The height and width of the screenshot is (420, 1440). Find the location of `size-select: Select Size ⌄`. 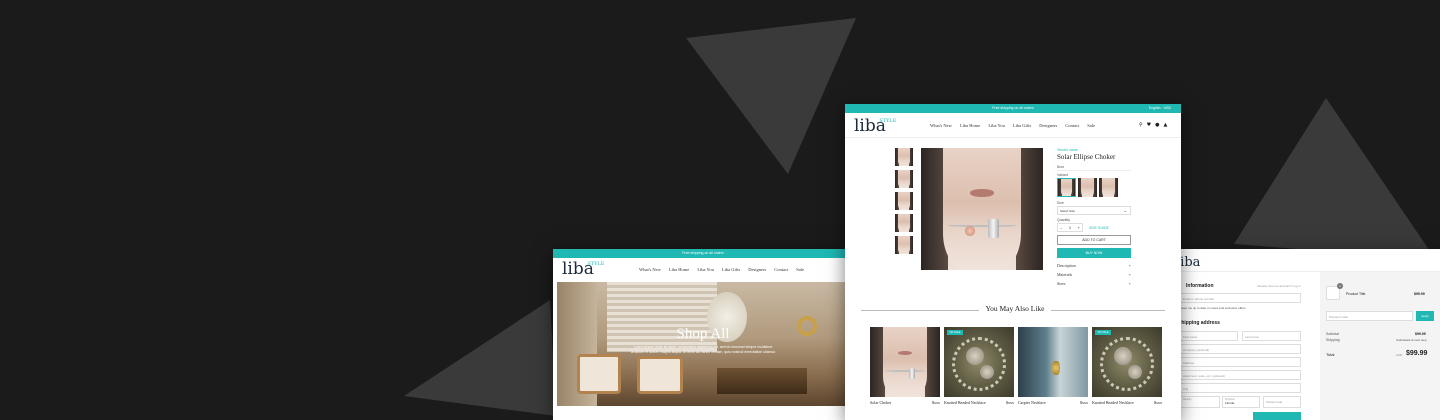

size-select: Select Size ⌄ is located at coordinates (1094, 210).